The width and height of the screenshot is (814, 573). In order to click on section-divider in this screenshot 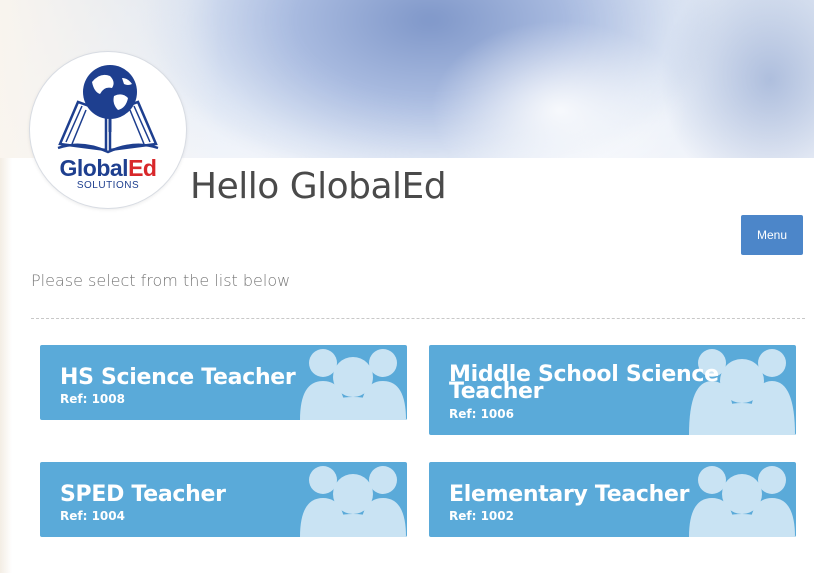, I will do `click(418, 318)`.